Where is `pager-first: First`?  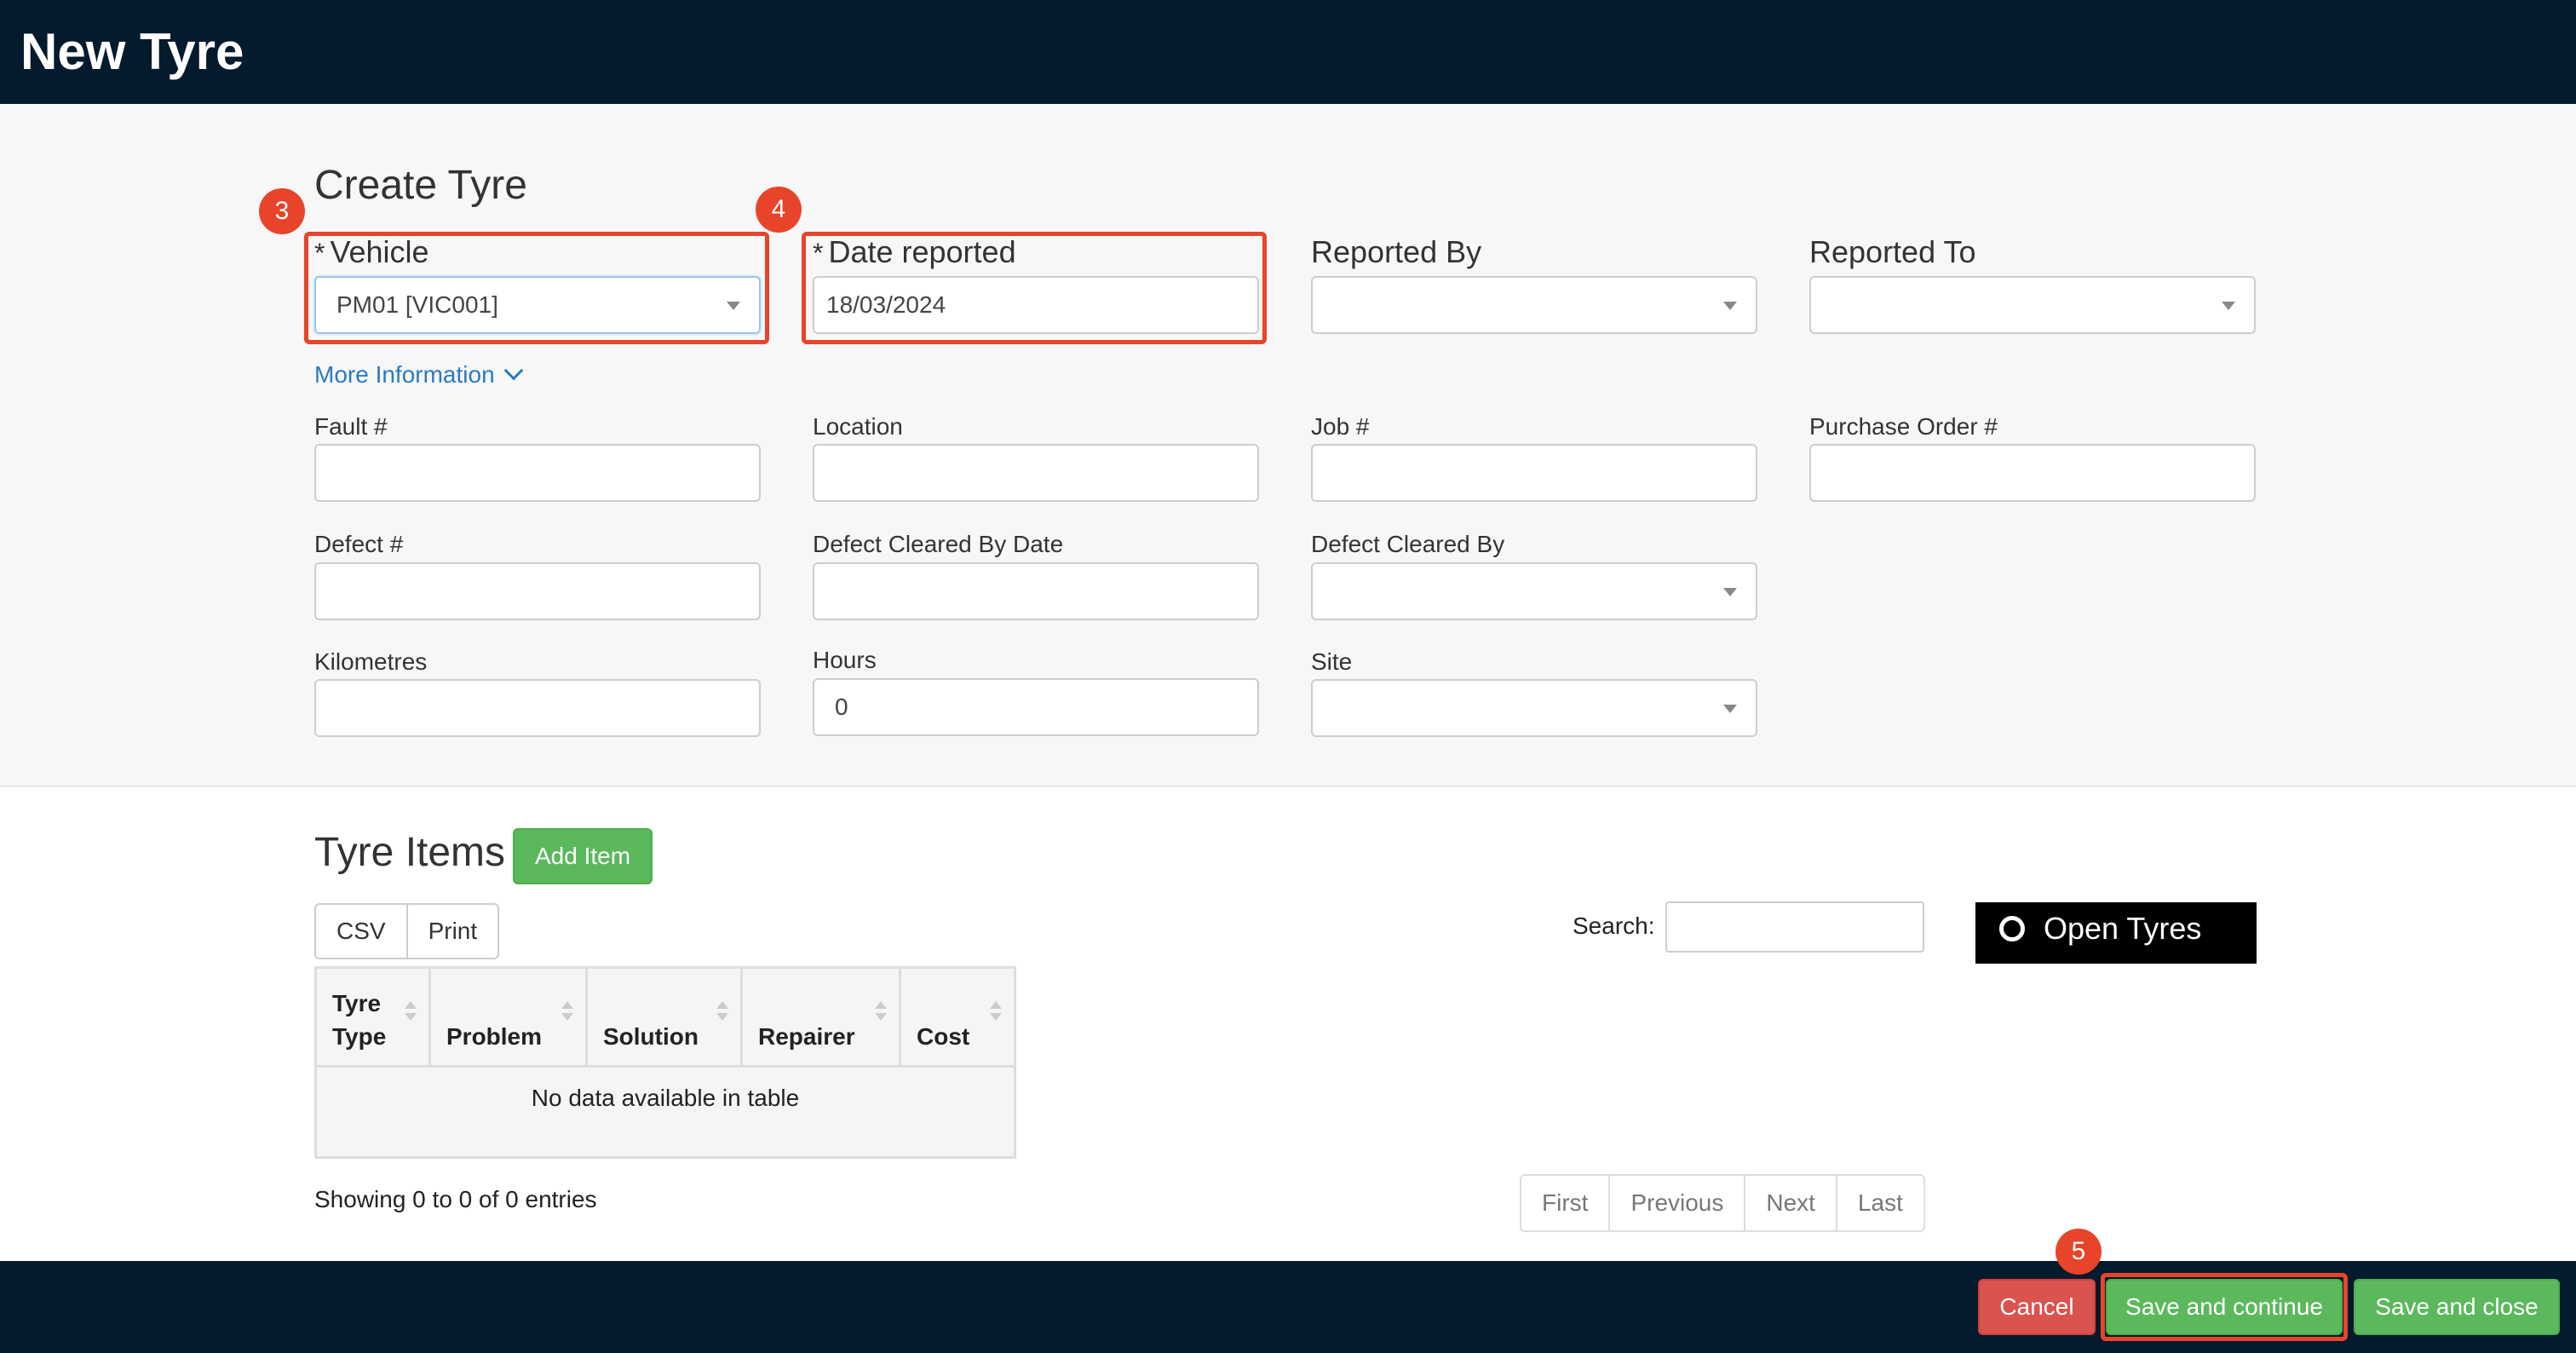 pager-first: First is located at coordinates (1564, 1203).